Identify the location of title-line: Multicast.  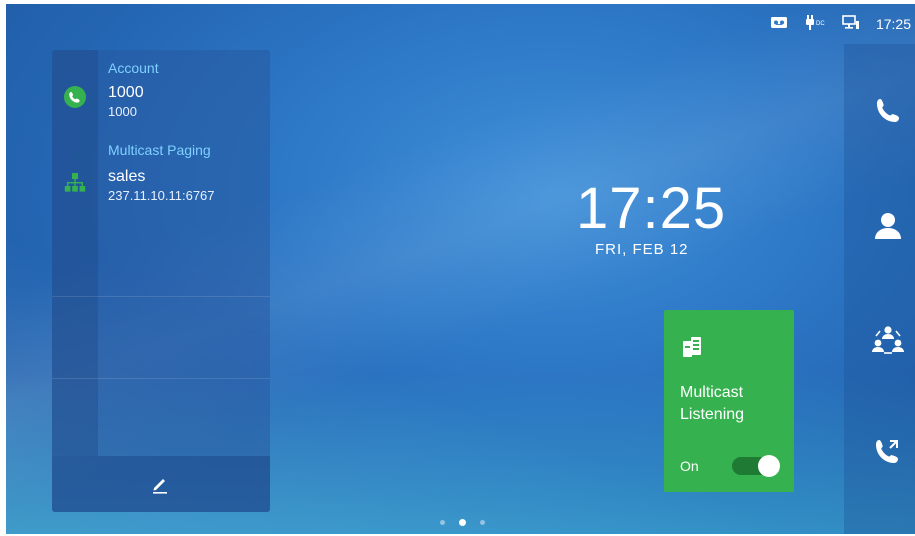
(712, 392).